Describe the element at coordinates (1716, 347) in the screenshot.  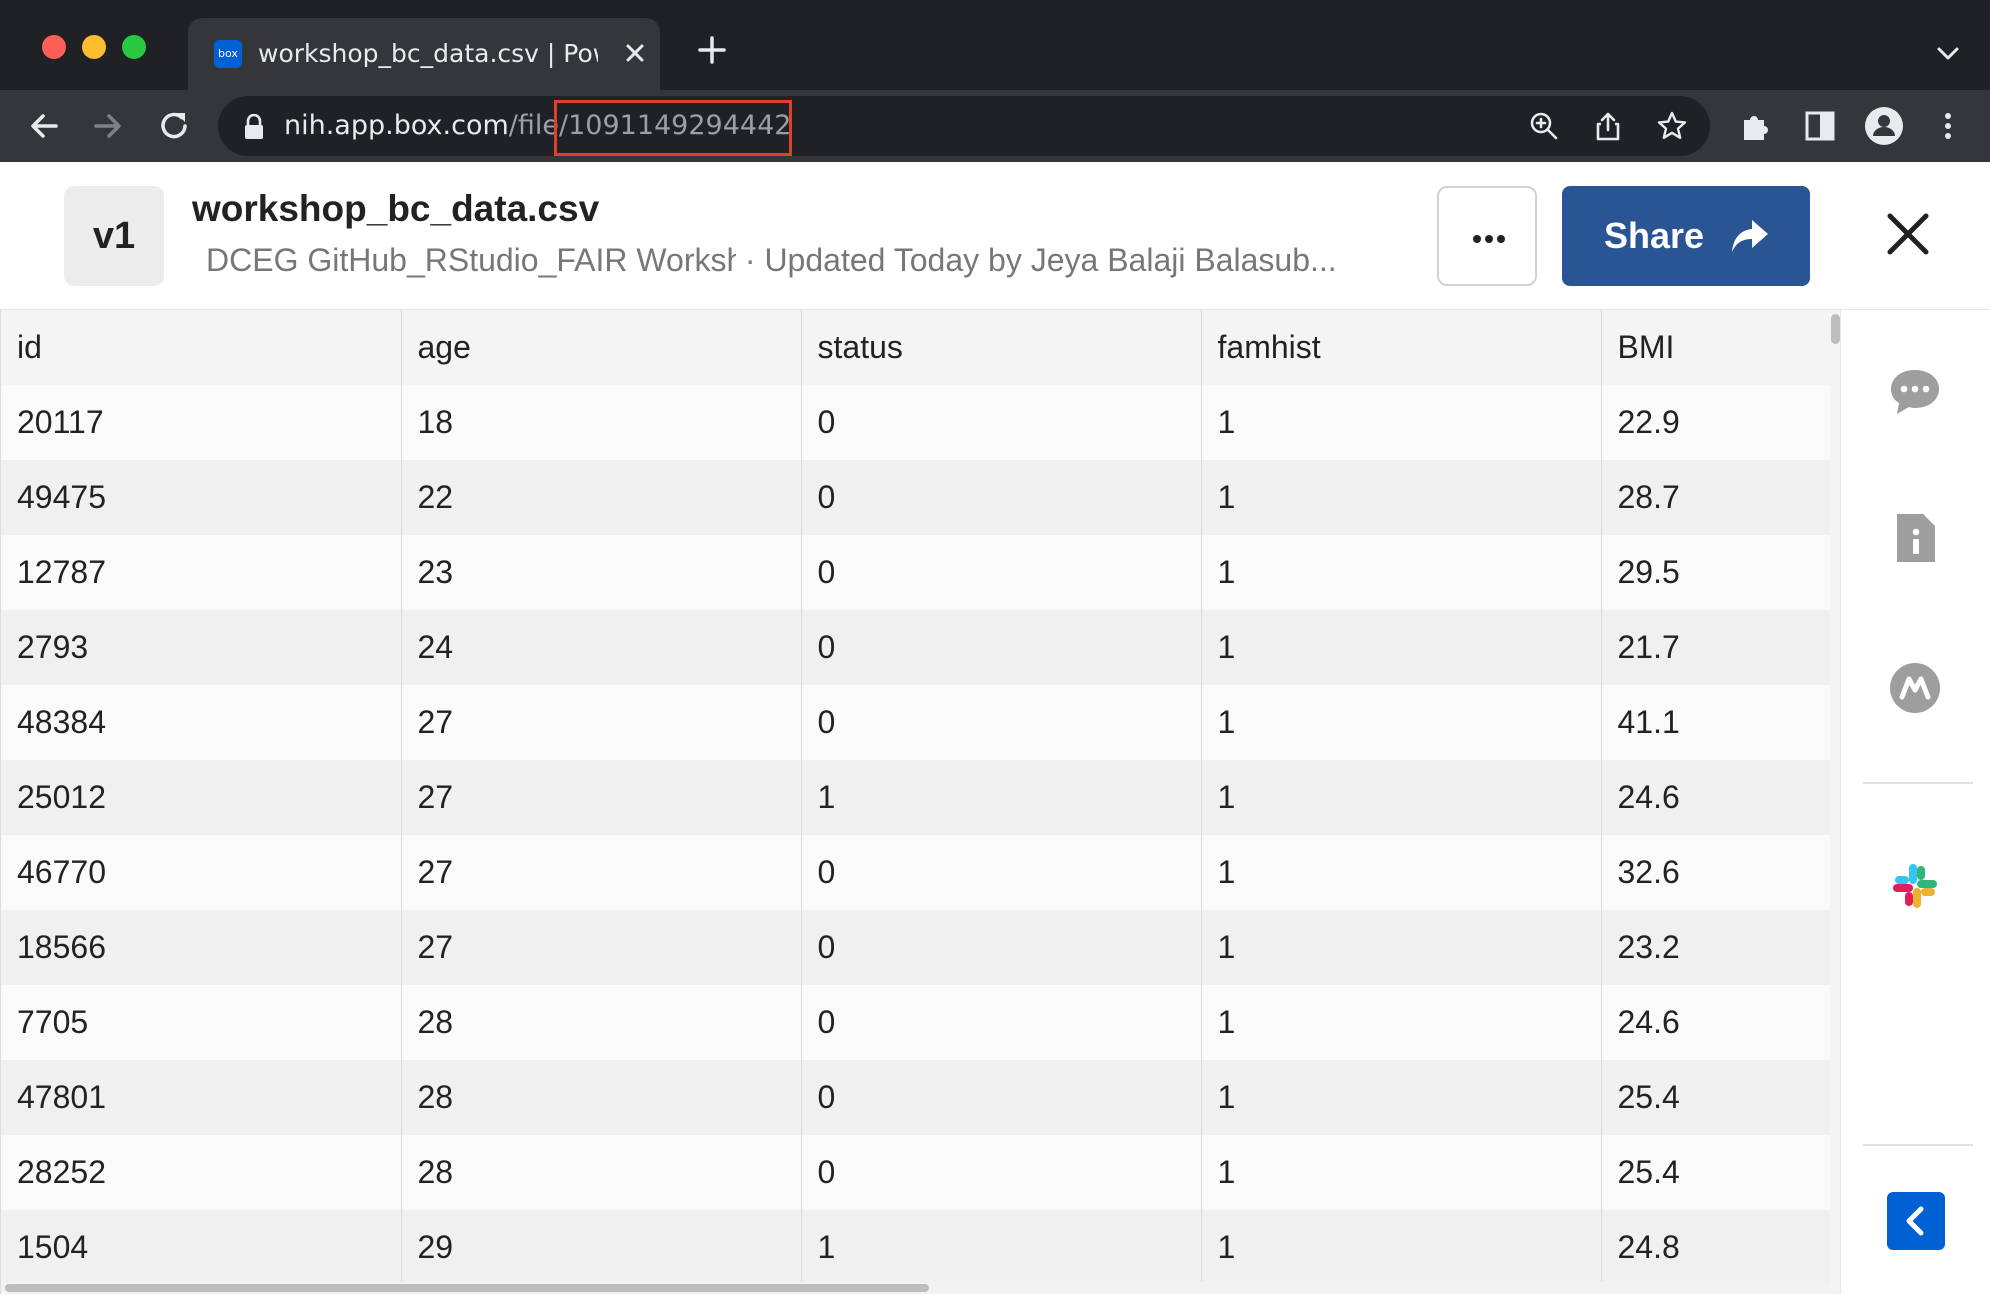
I see `column-header: BMI` at that location.